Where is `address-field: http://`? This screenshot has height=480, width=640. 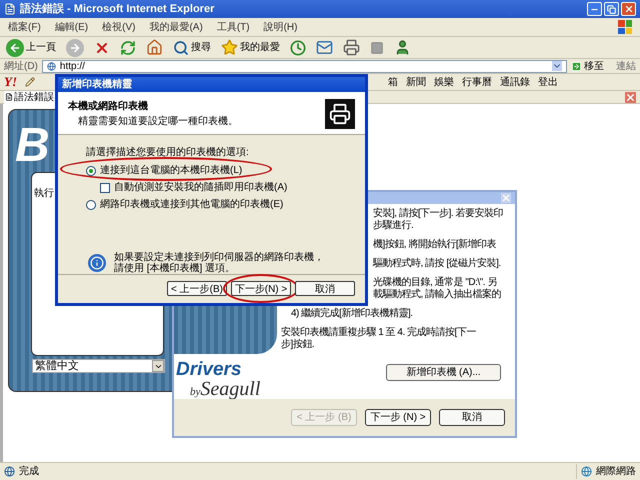
address-field: http:// is located at coordinates (304, 66).